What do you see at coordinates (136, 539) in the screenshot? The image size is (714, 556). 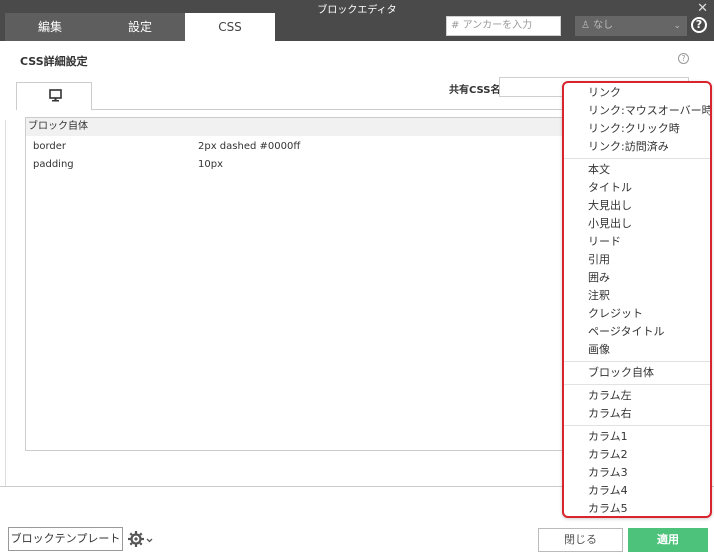 I see `gear-icon` at bounding box center [136, 539].